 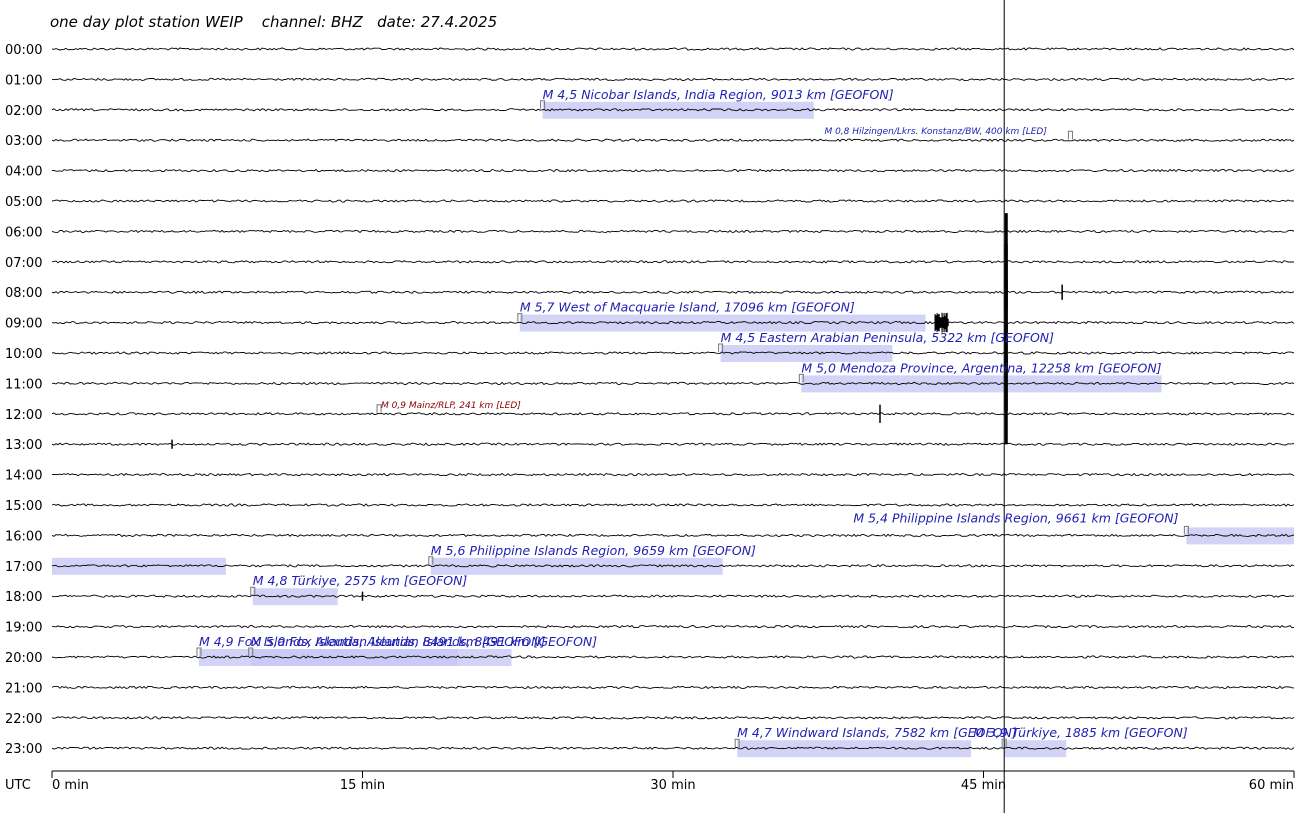 I want to click on trace-01:00, so click(x=673, y=79).